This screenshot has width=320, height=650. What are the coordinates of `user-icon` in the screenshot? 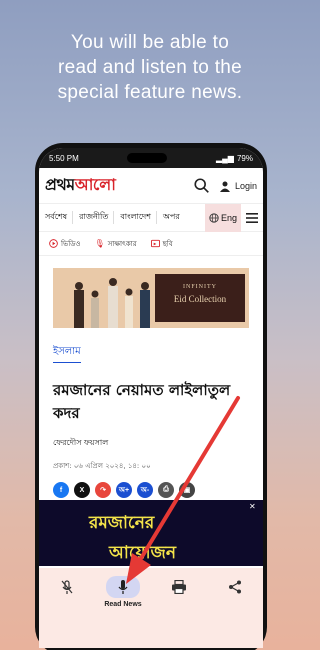 It's located at (224, 186).